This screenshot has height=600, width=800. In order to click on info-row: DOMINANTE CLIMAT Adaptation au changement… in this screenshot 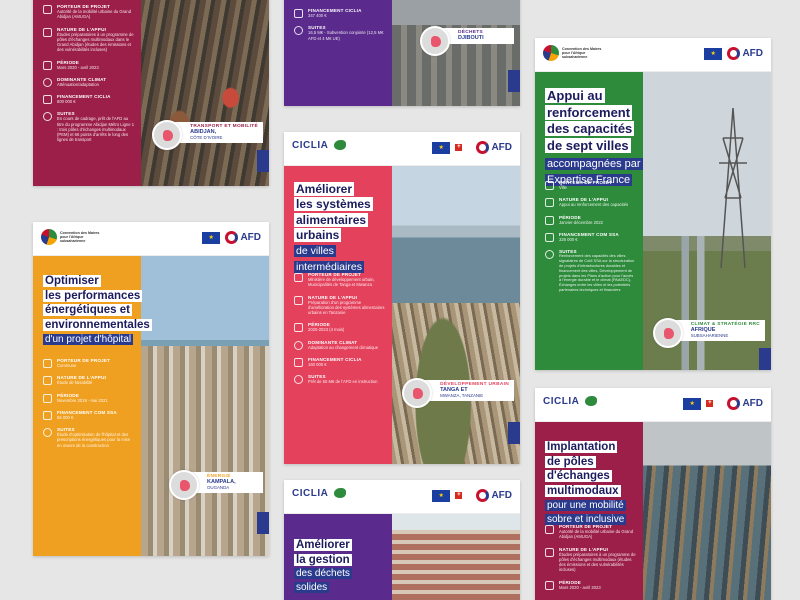, I will do `click(340, 345)`.